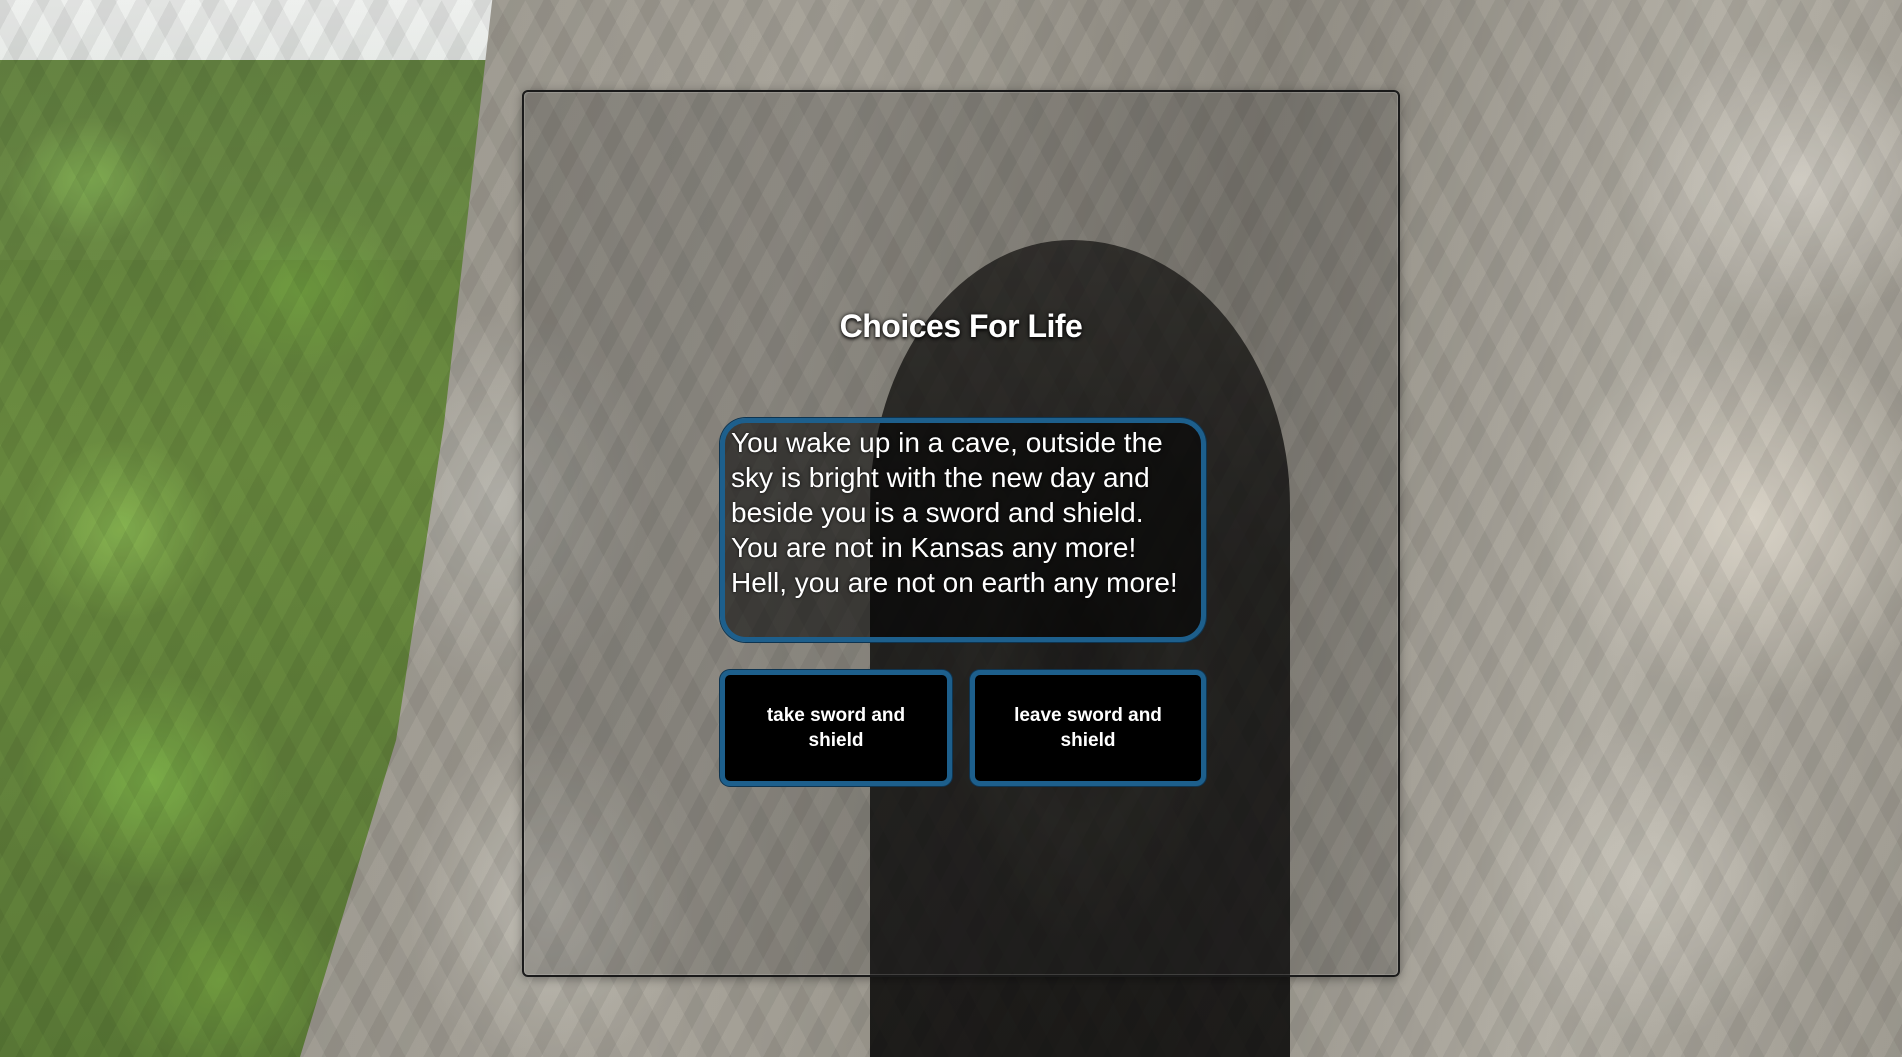 The image size is (1902, 1057). I want to click on take-sword-and-shield-button: take sword and shield, so click(836, 728).